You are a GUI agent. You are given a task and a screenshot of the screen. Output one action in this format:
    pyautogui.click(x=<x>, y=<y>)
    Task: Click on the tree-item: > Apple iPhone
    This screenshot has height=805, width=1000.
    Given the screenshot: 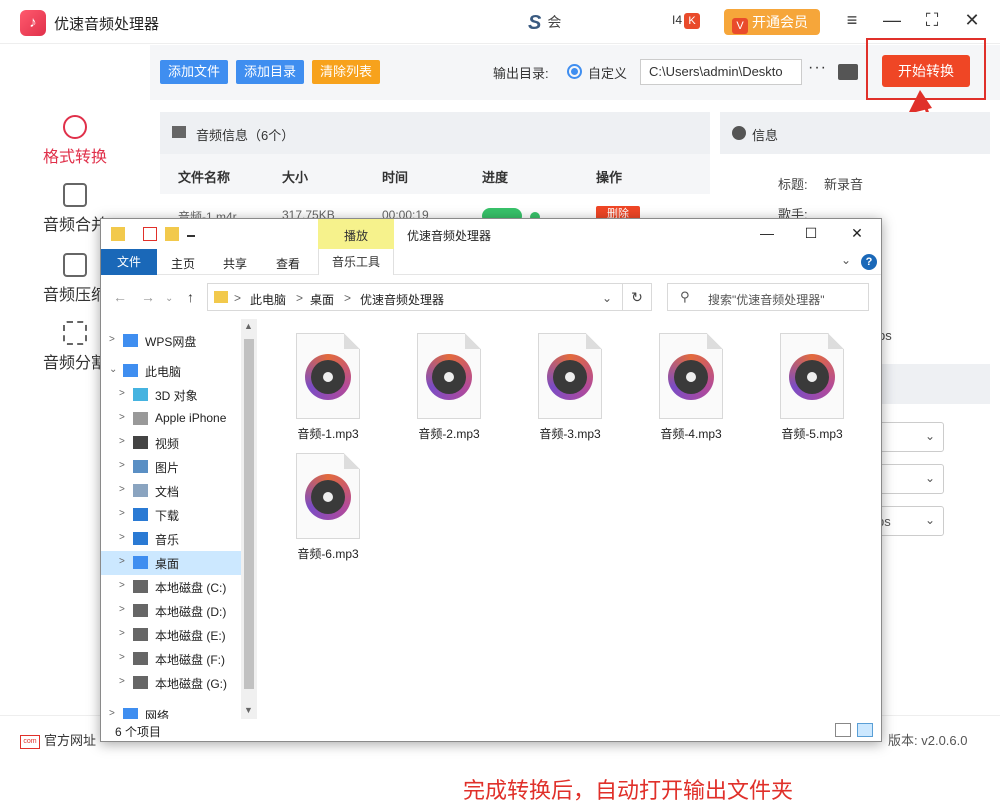 What is the action you would take?
    pyautogui.click(x=171, y=419)
    